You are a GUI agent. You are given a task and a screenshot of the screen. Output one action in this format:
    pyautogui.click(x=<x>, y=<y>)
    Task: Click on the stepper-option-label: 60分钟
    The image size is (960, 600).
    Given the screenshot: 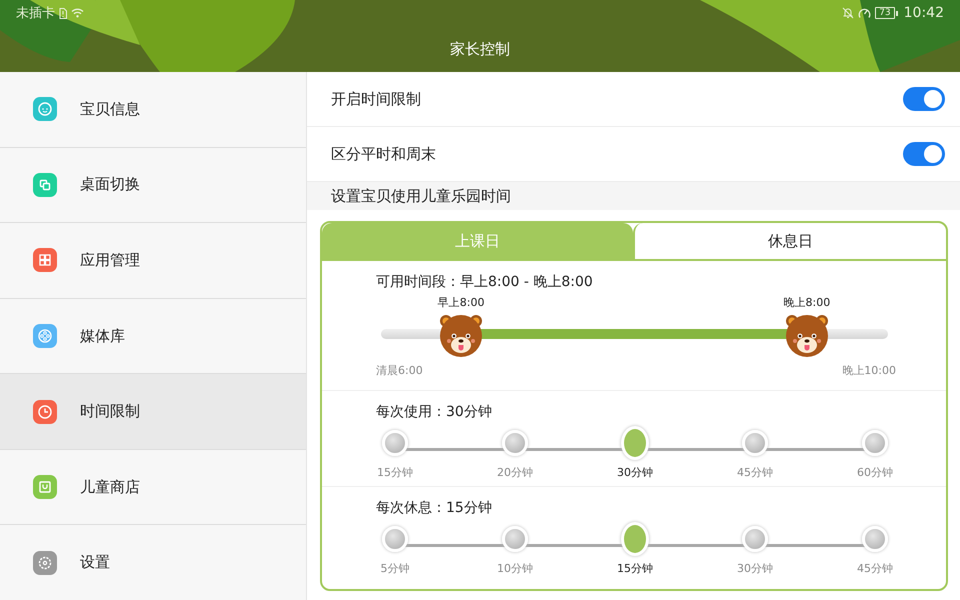 What is the action you would take?
    pyautogui.click(x=875, y=472)
    